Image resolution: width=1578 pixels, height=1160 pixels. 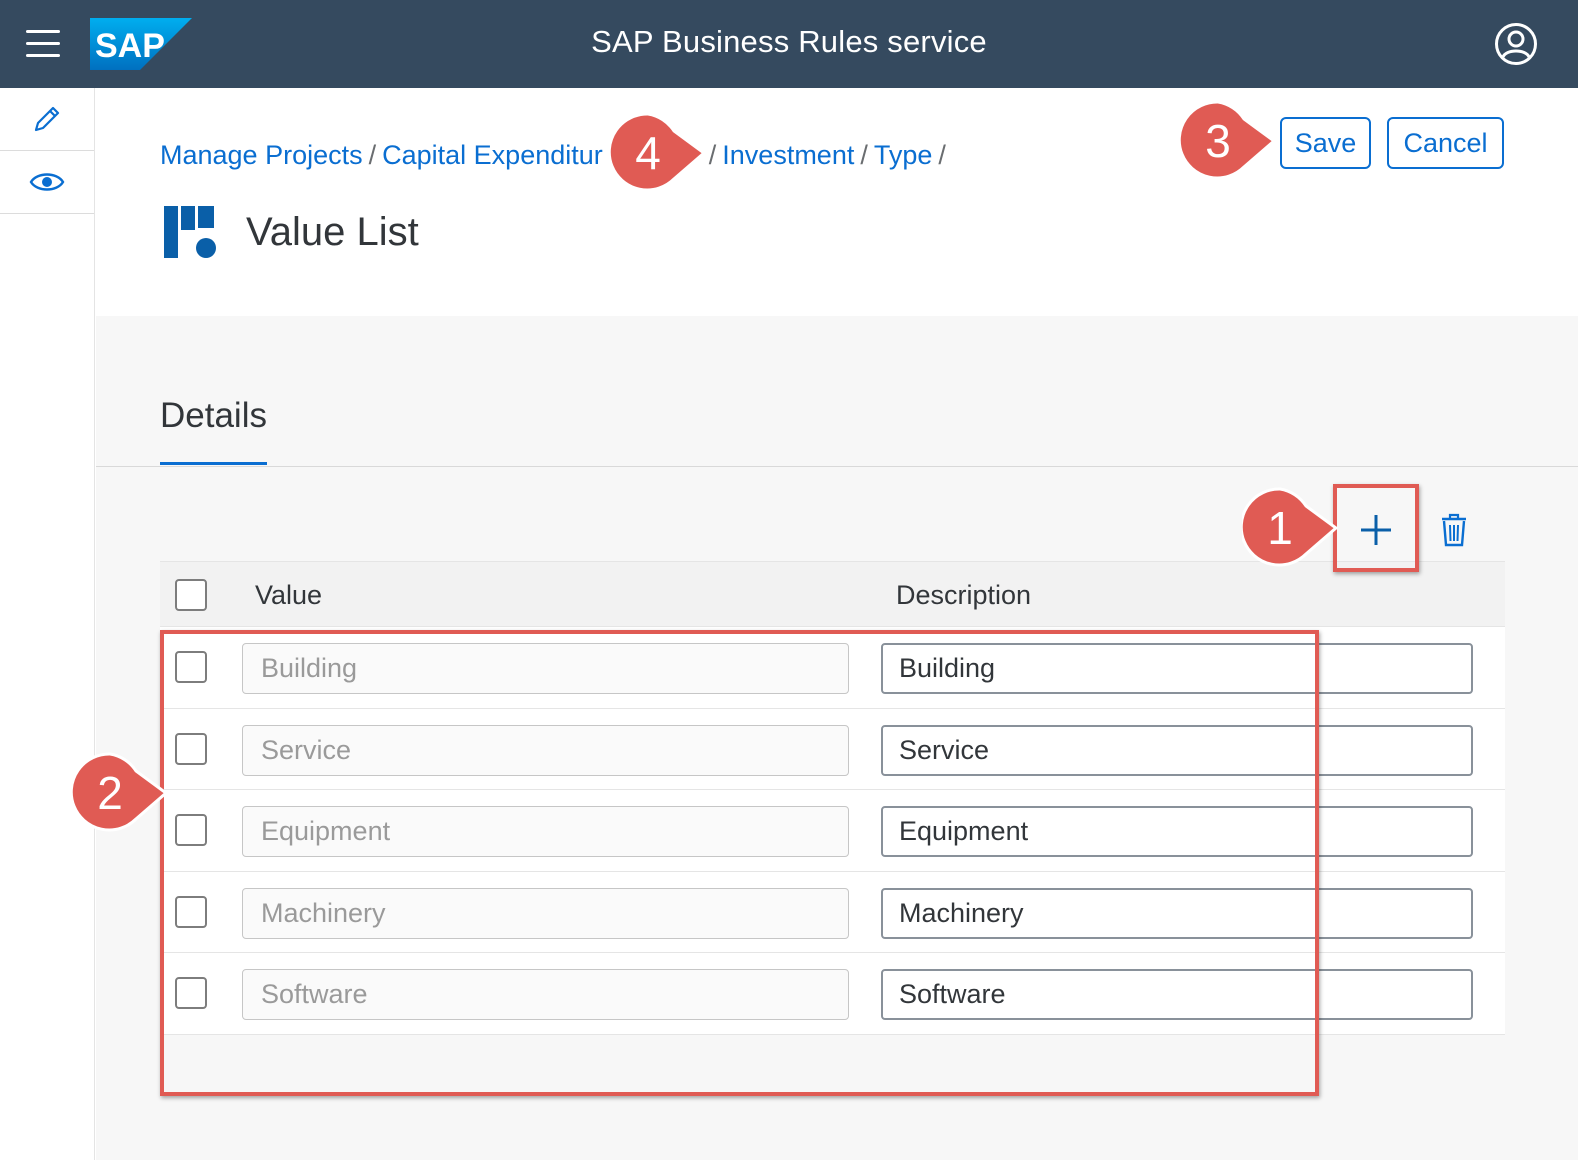 I want to click on page-title: Value List, so click(x=332, y=232).